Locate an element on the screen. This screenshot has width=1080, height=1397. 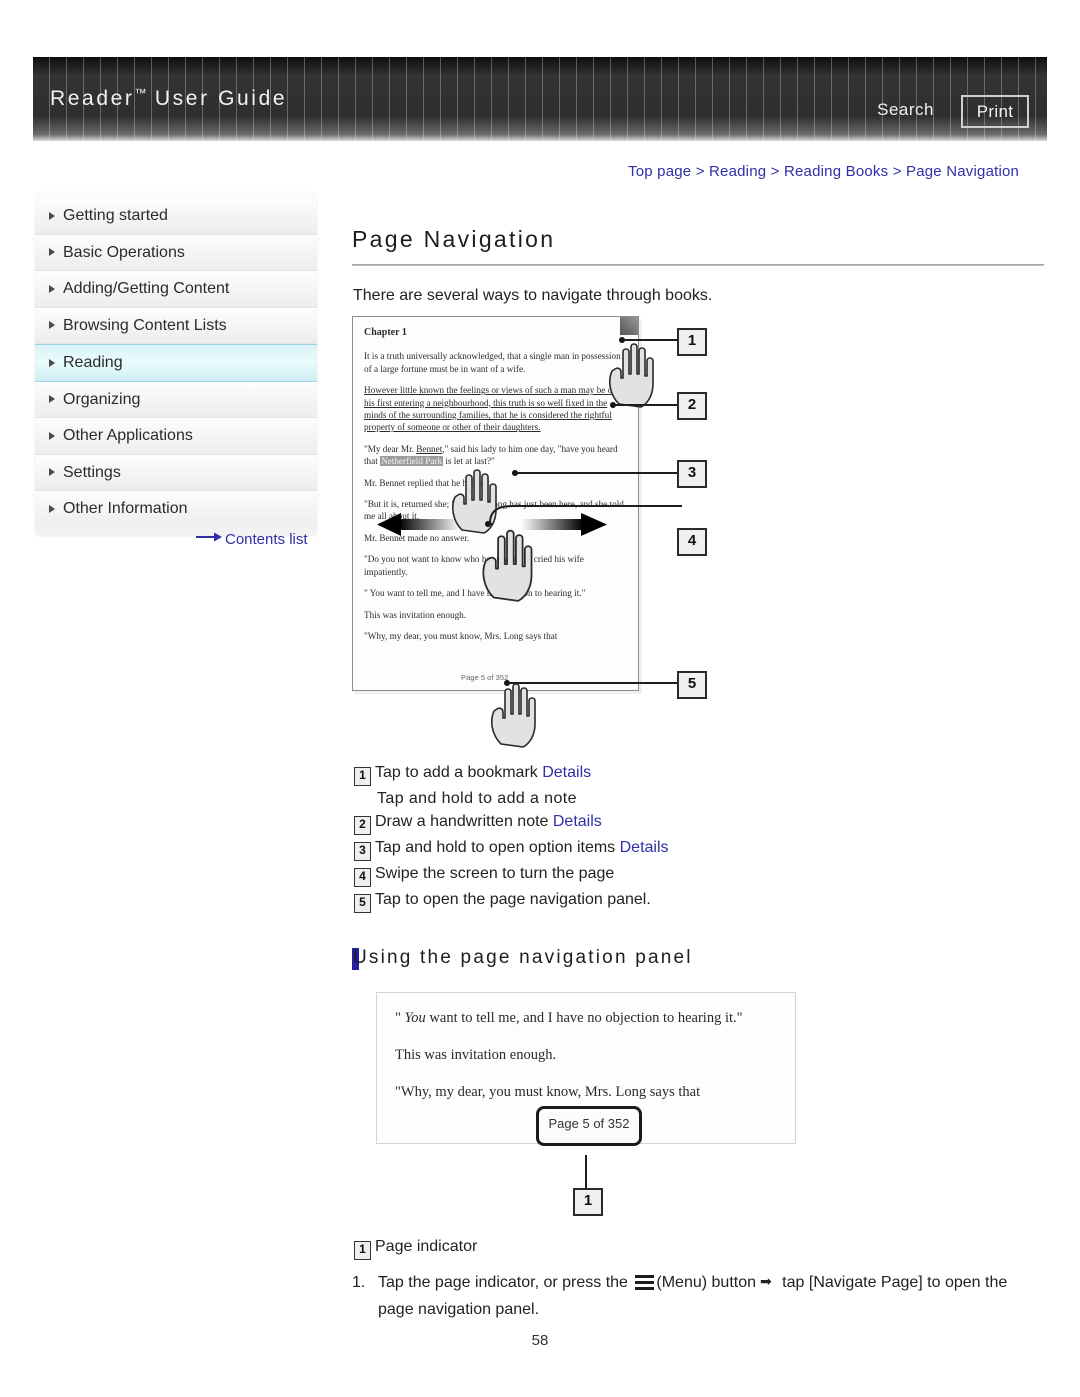
contents-list-label: Contents list is located at coordinates (266, 539).